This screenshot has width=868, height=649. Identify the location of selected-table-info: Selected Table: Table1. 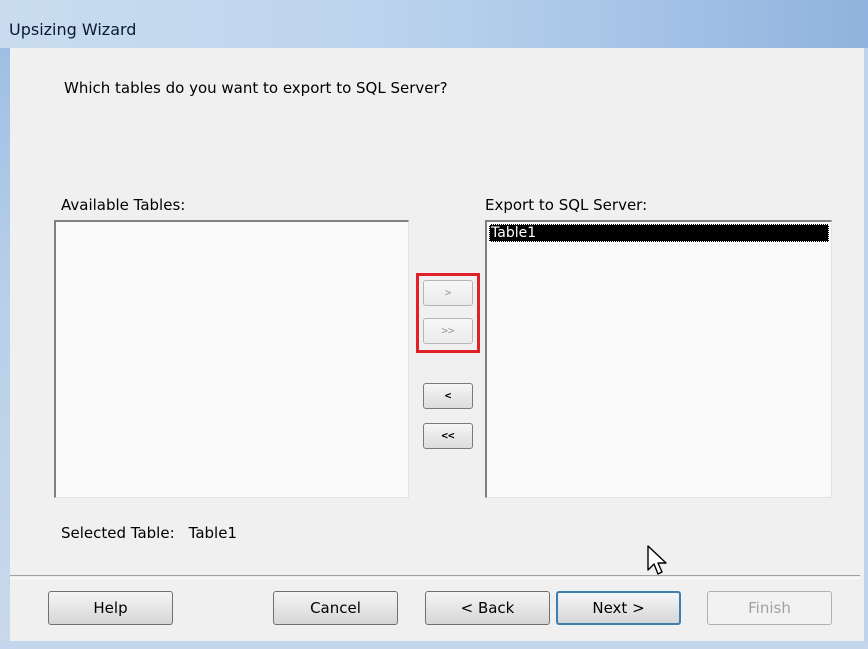
(149, 533).